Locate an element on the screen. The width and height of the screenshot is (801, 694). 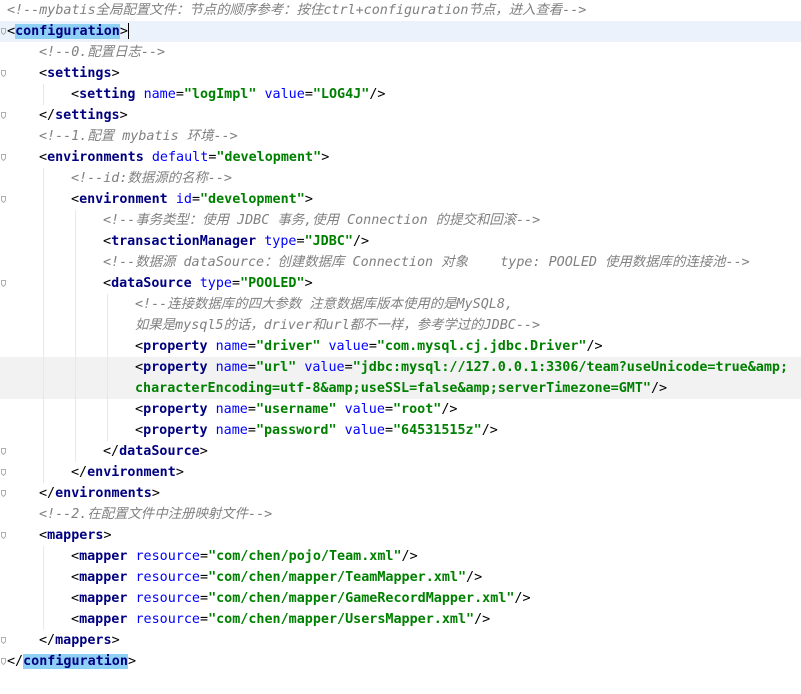
code-line: <!--id:数据源的名称--> is located at coordinates (400, 178).